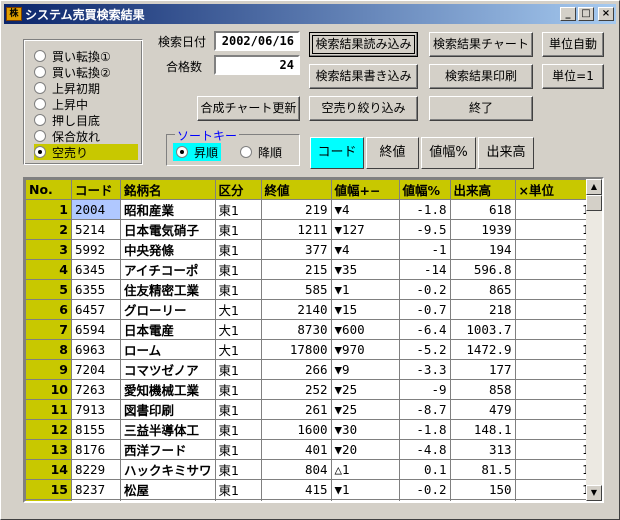 This screenshot has height=520, width=620. What do you see at coordinates (424, 369) in the screenshot?
I see `change-percent-cell: -3.3` at bounding box center [424, 369].